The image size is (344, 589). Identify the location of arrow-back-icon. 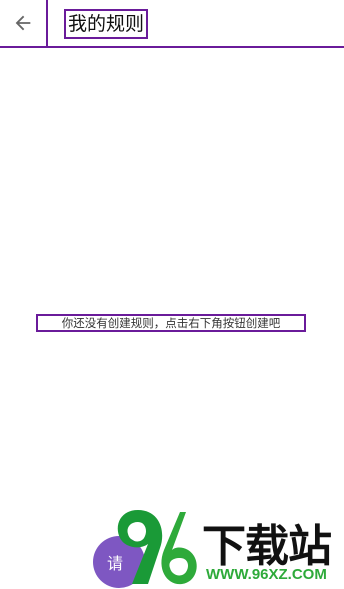
(23, 23).